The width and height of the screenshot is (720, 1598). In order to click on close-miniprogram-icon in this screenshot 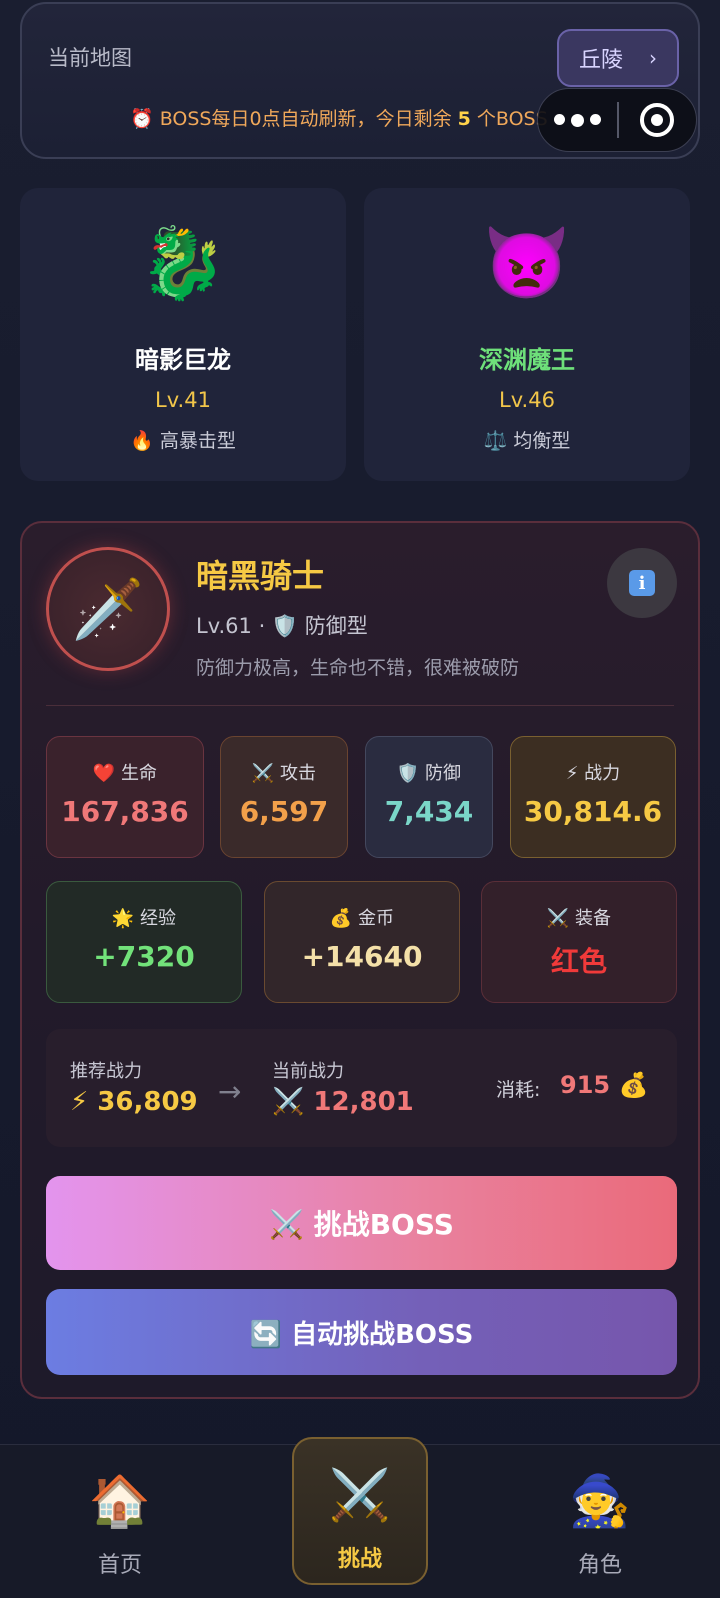, I will do `click(657, 120)`.